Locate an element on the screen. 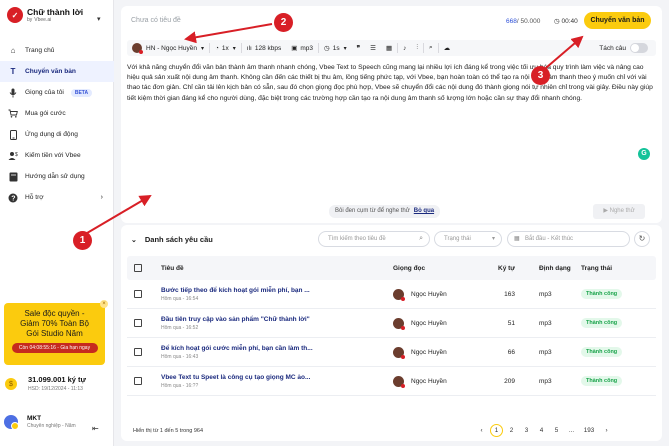 The height and width of the screenshot is (446, 669). row-format: mp3 is located at coordinates (545, 294).